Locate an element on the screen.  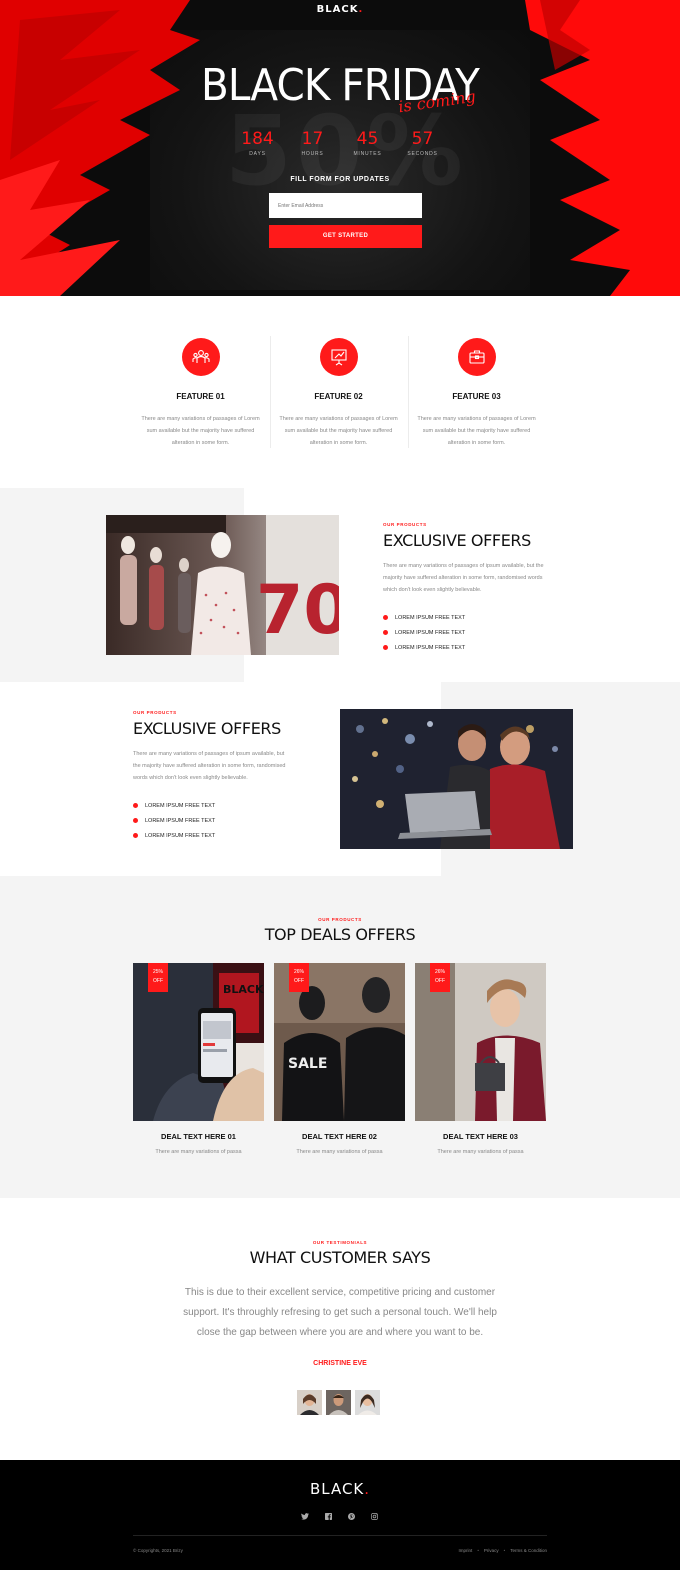
feature-title: FEATURE 01 is located at coordinates (200, 396).